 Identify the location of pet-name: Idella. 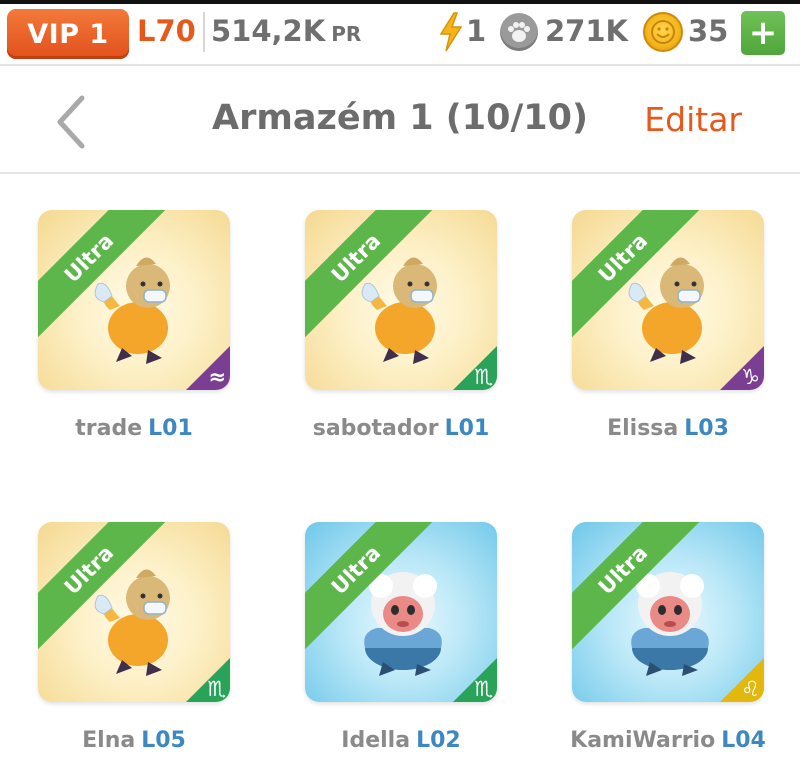
(376, 740).